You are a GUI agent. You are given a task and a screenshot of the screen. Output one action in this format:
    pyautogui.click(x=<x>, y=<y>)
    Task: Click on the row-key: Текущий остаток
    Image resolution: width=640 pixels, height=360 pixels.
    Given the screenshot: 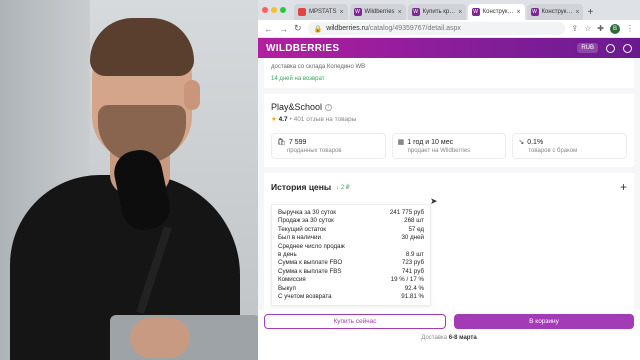 What is the action you would take?
    pyautogui.click(x=302, y=229)
    